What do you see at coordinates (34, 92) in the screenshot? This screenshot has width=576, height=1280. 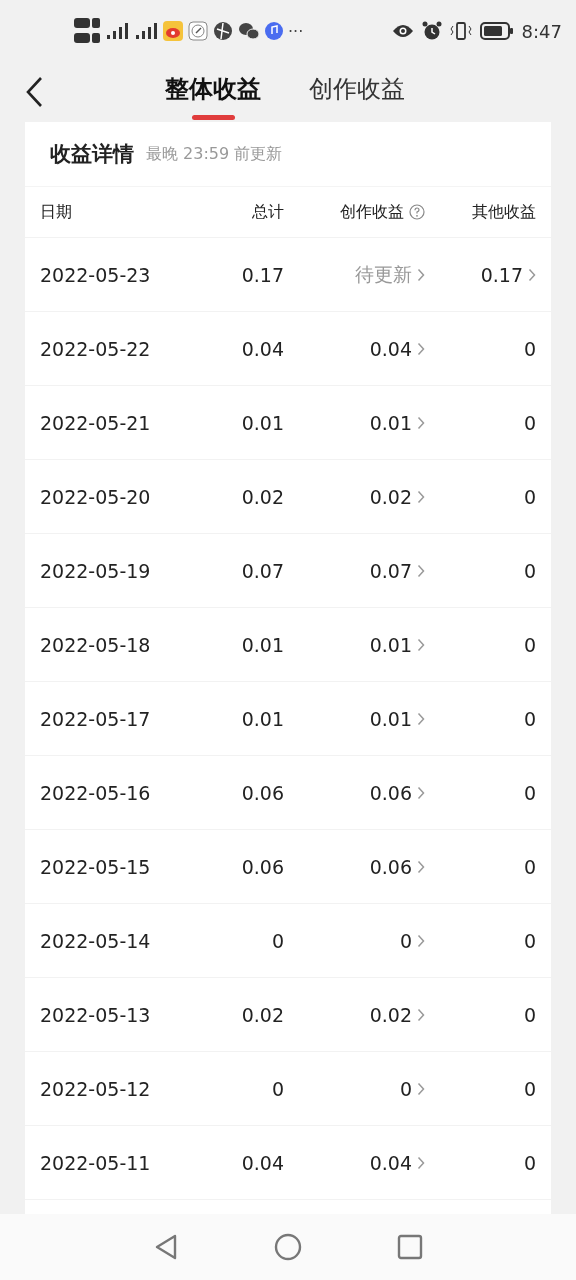 I see `back-icon` at bounding box center [34, 92].